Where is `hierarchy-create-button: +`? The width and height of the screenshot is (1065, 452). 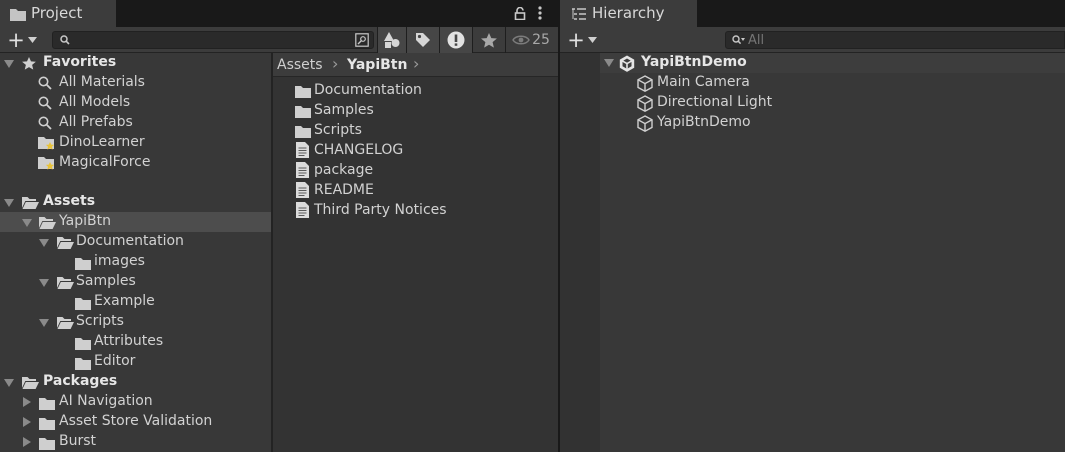
hierarchy-create-button: + is located at coordinates (582, 40).